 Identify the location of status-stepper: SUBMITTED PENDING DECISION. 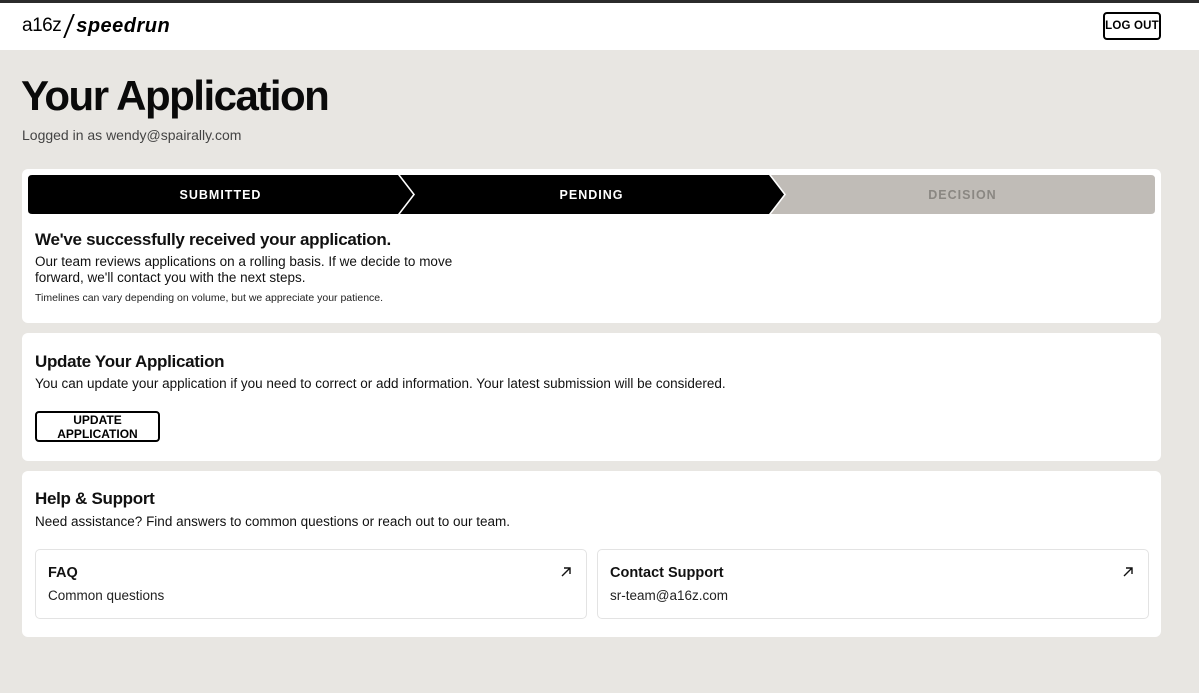
(591, 194).